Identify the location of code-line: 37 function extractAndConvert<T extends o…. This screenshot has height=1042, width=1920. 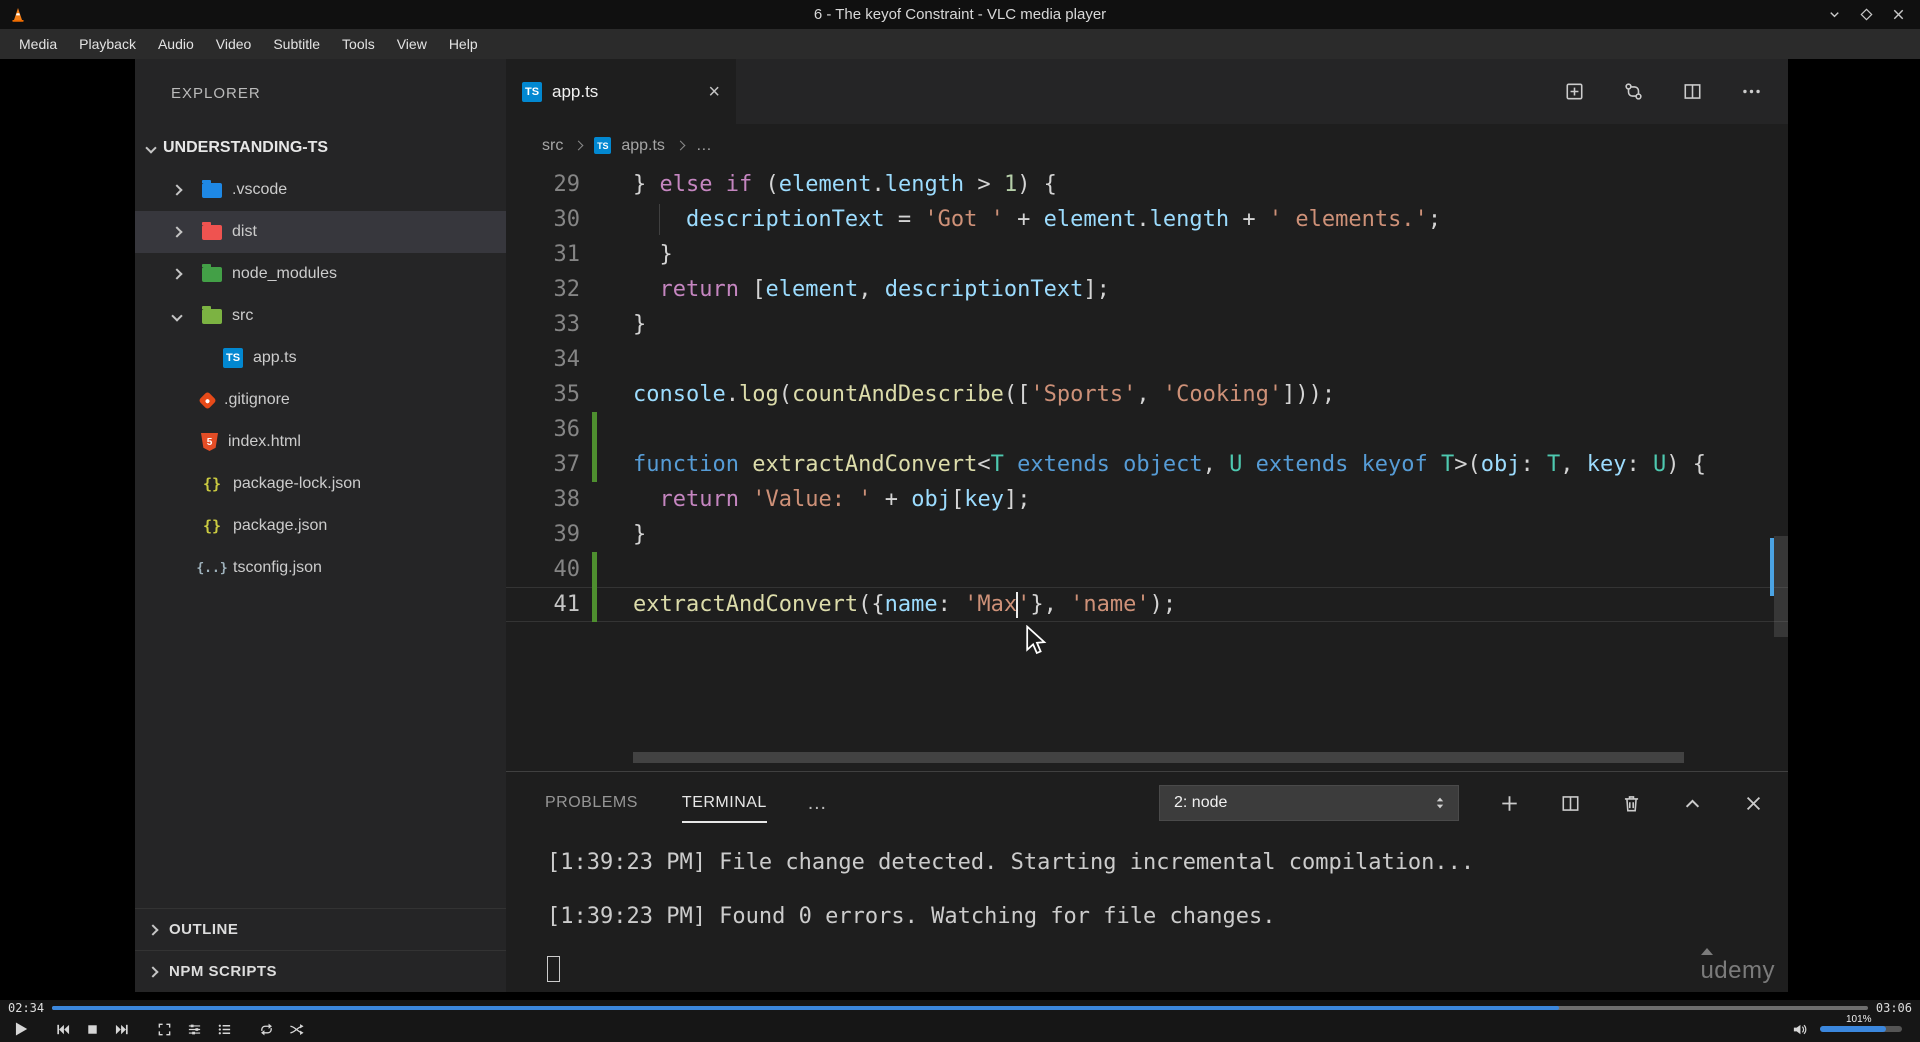
(1147, 464).